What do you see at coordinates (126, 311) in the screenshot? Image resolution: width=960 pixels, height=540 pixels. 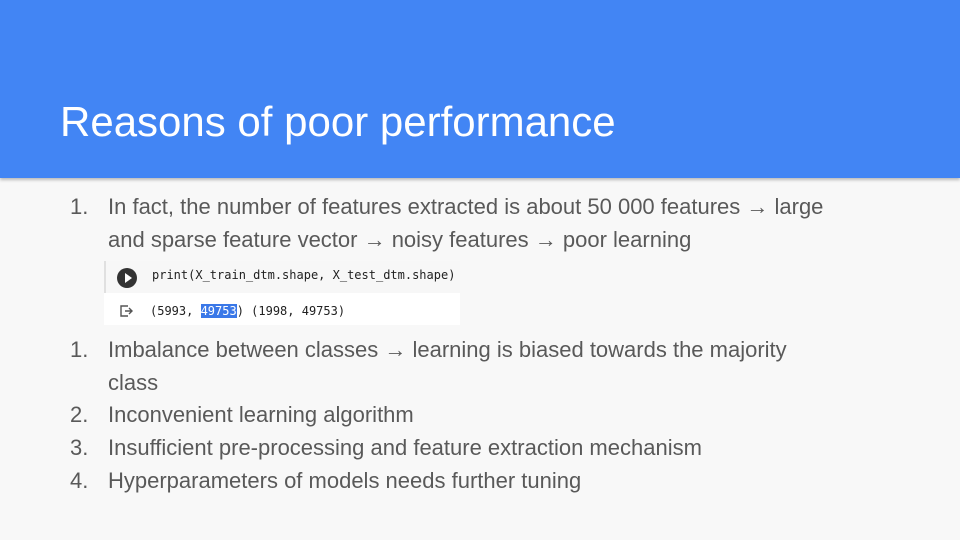 I see `output-icon` at bounding box center [126, 311].